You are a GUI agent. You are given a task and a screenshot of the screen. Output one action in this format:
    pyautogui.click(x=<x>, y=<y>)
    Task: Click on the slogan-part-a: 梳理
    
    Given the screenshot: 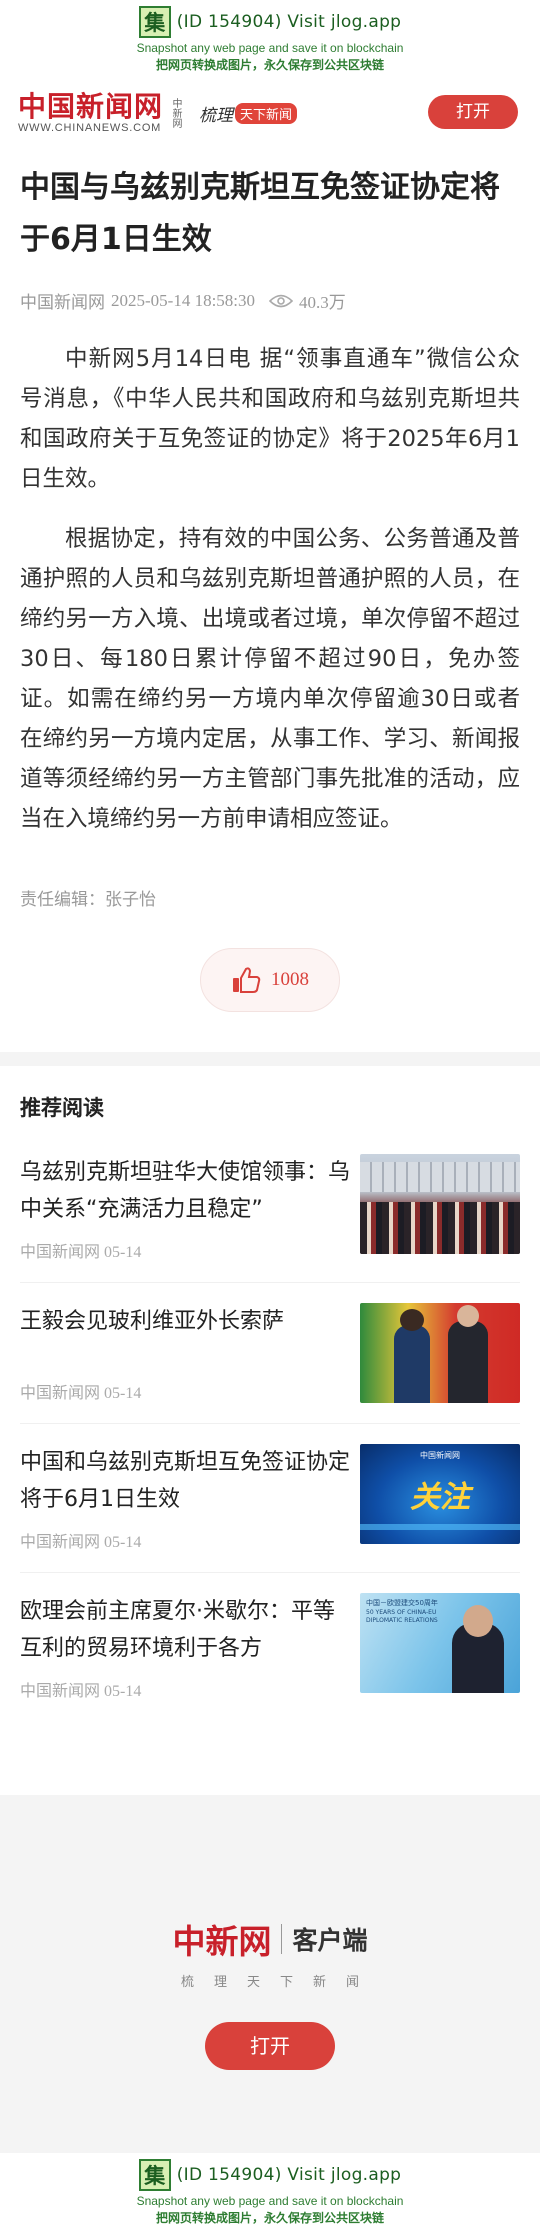 What is the action you would take?
    pyautogui.click(x=216, y=115)
    